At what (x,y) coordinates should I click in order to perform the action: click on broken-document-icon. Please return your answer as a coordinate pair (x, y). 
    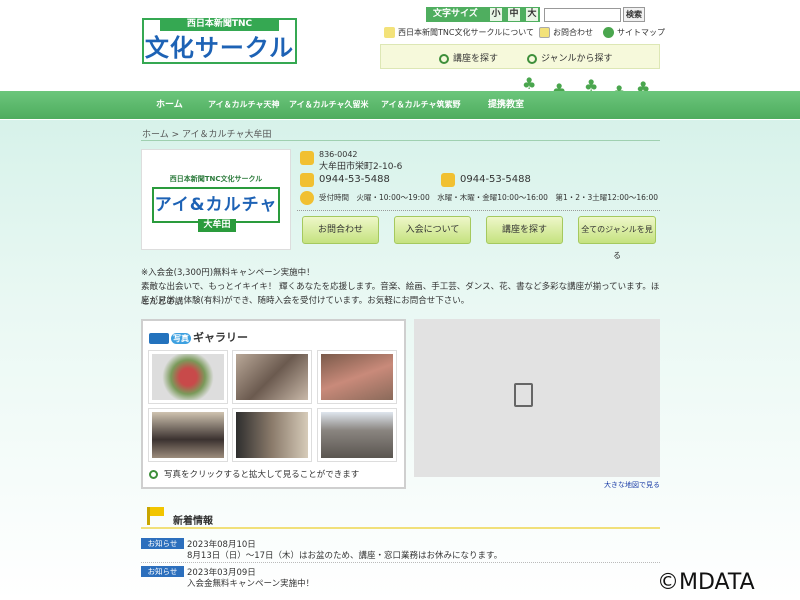
    Looking at the image, I should click on (523, 395).